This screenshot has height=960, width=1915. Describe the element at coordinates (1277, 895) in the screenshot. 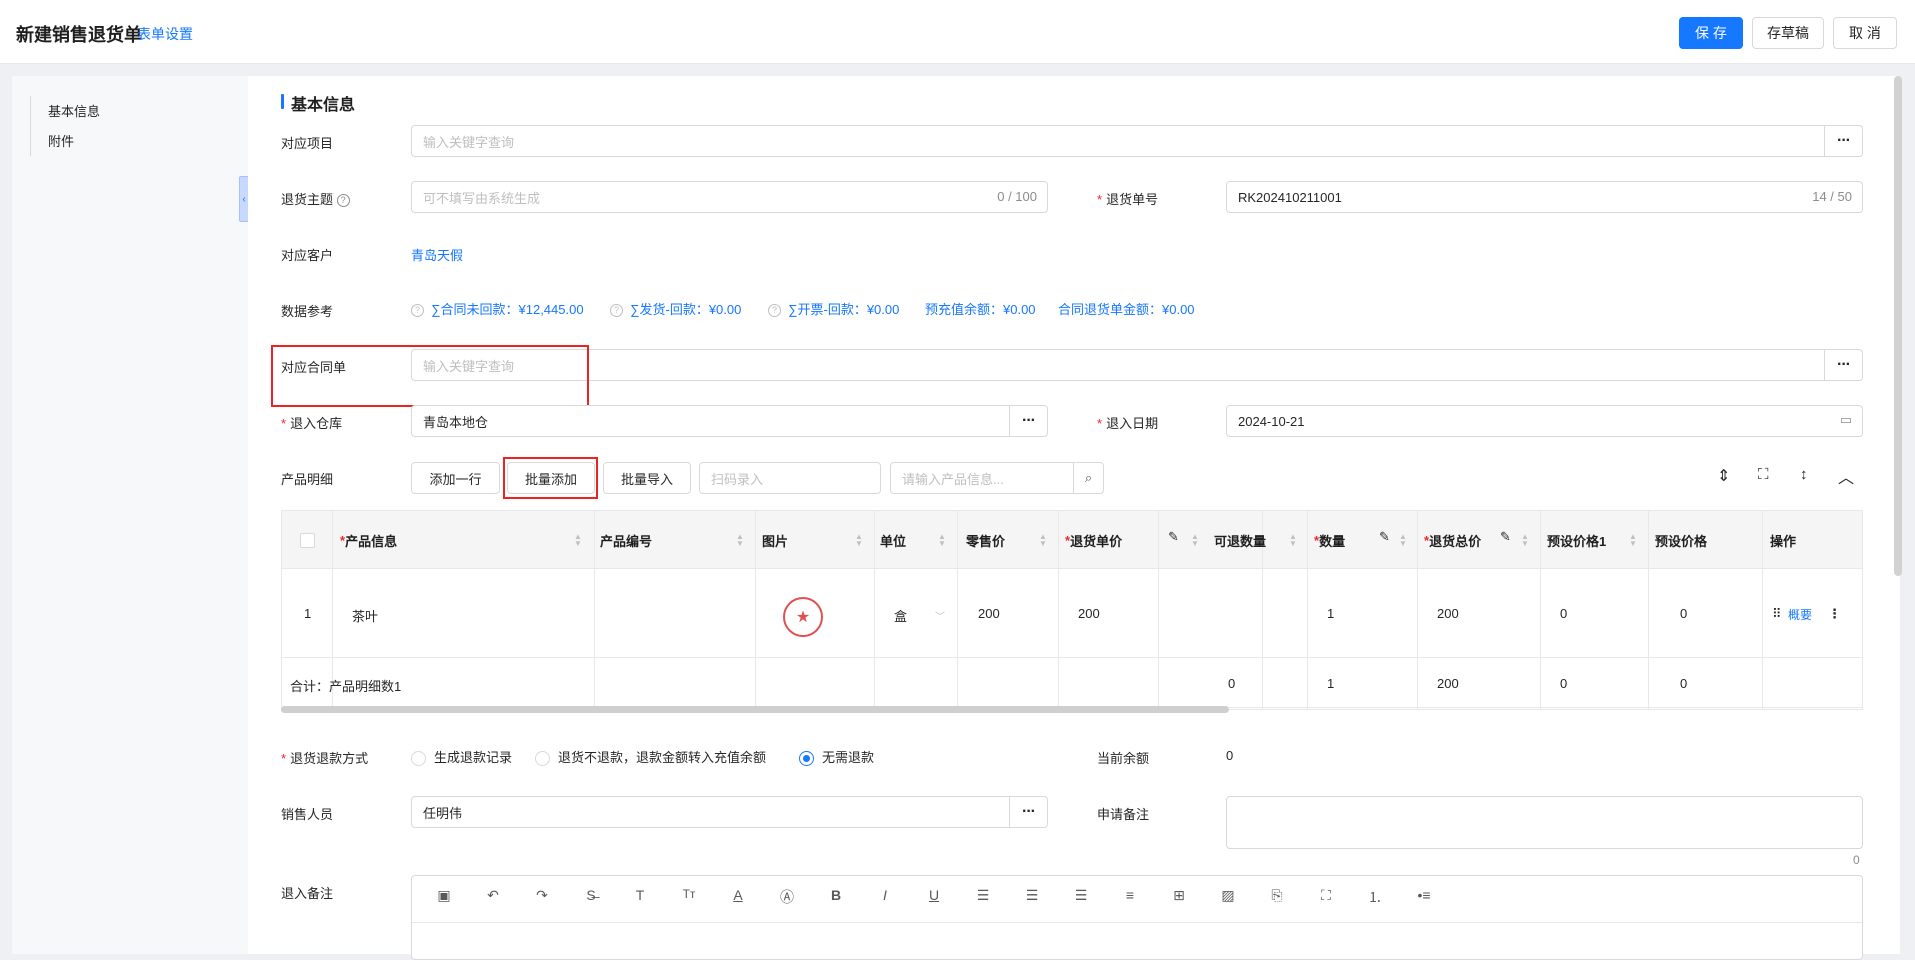

I see `attachment-icon: ⎘` at that location.